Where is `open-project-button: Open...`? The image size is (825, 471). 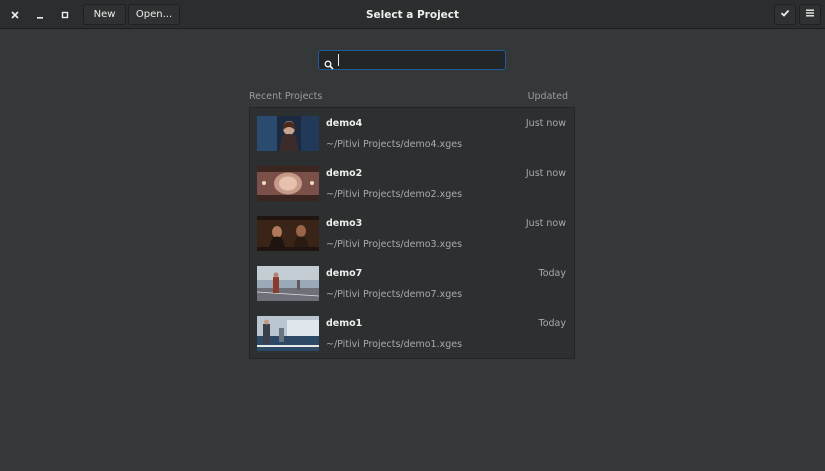
open-project-button: Open... is located at coordinates (154, 14).